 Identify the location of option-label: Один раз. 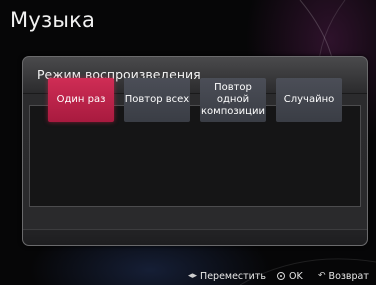
(81, 99).